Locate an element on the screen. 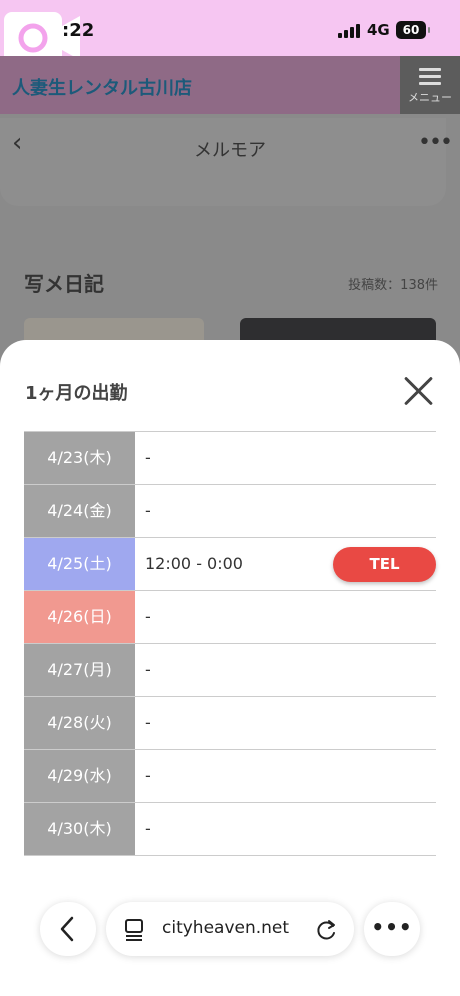  browser-more-button: ••• is located at coordinates (392, 929).